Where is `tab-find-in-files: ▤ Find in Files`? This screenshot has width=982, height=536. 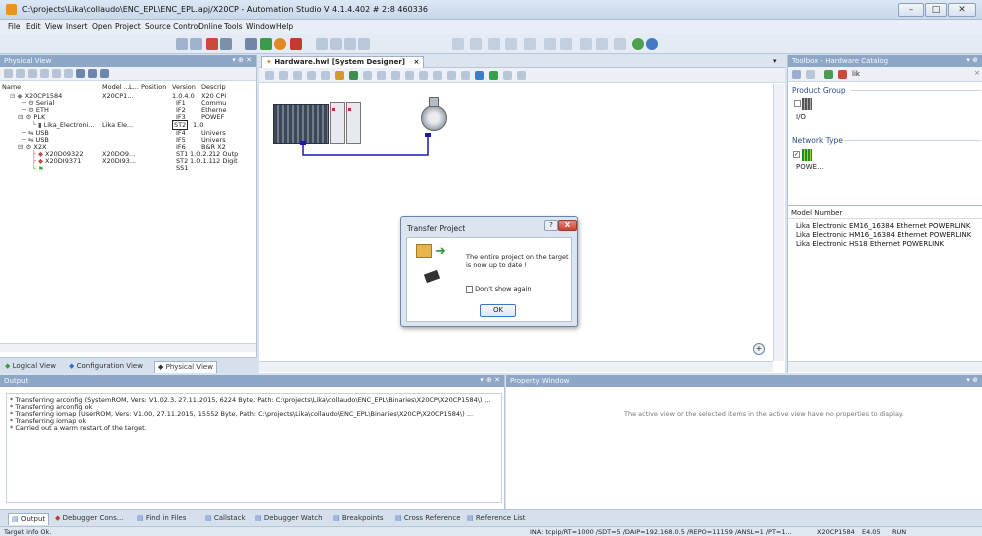
tab-find-in-files: ▤ Find in Files is located at coordinates (161, 519).